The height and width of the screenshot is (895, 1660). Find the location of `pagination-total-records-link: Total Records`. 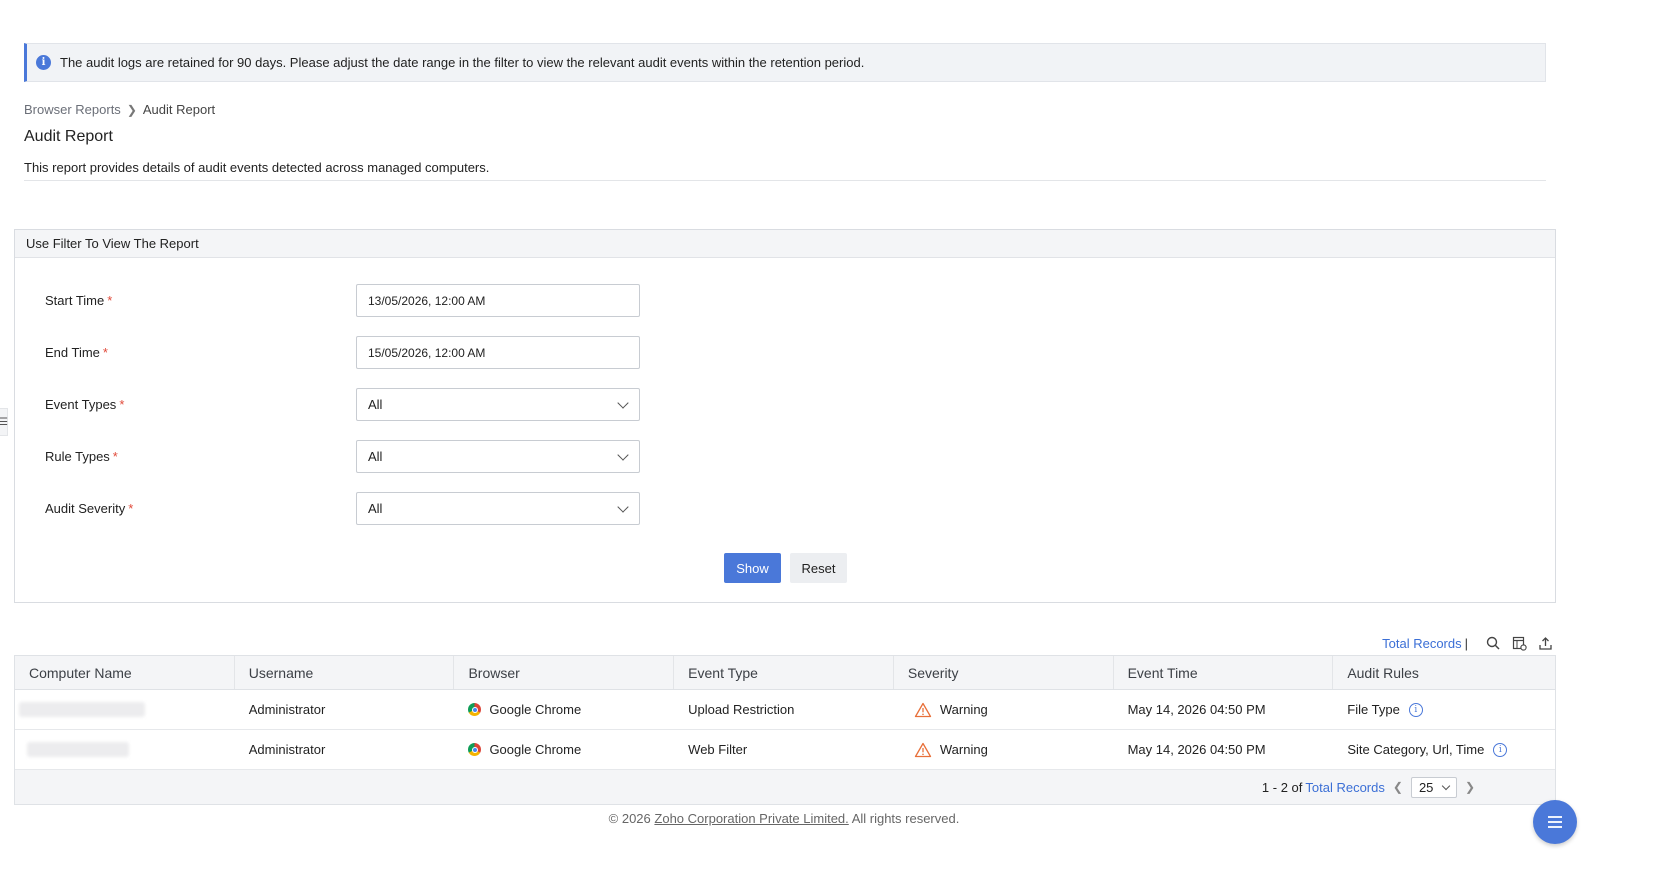

pagination-total-records-link: Total Records is located at coordinates (1344, 787).